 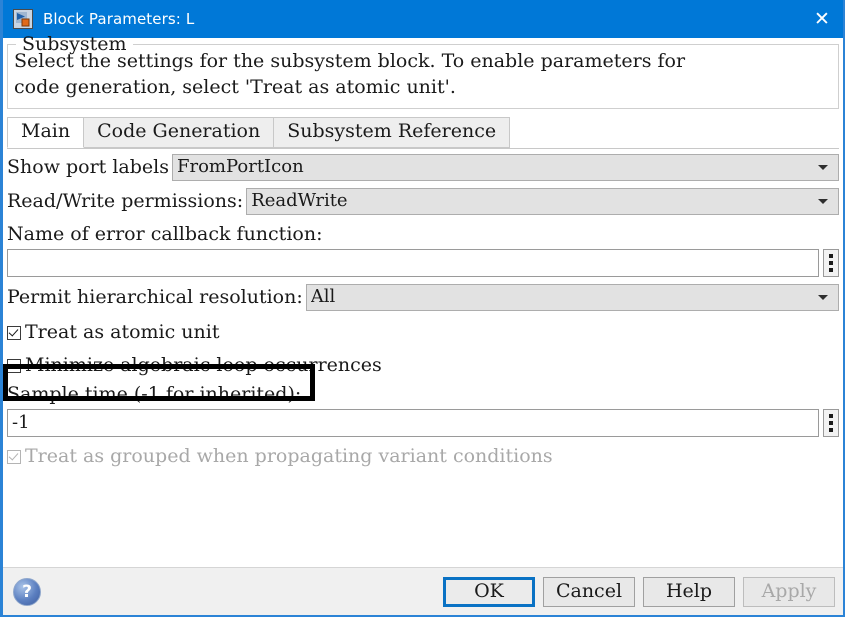 What do you see at coordinates (505, 167) in the screenshot?
I see `show-port-labels-dropdown: FromPortIcon` at bounding box center [505, 167].